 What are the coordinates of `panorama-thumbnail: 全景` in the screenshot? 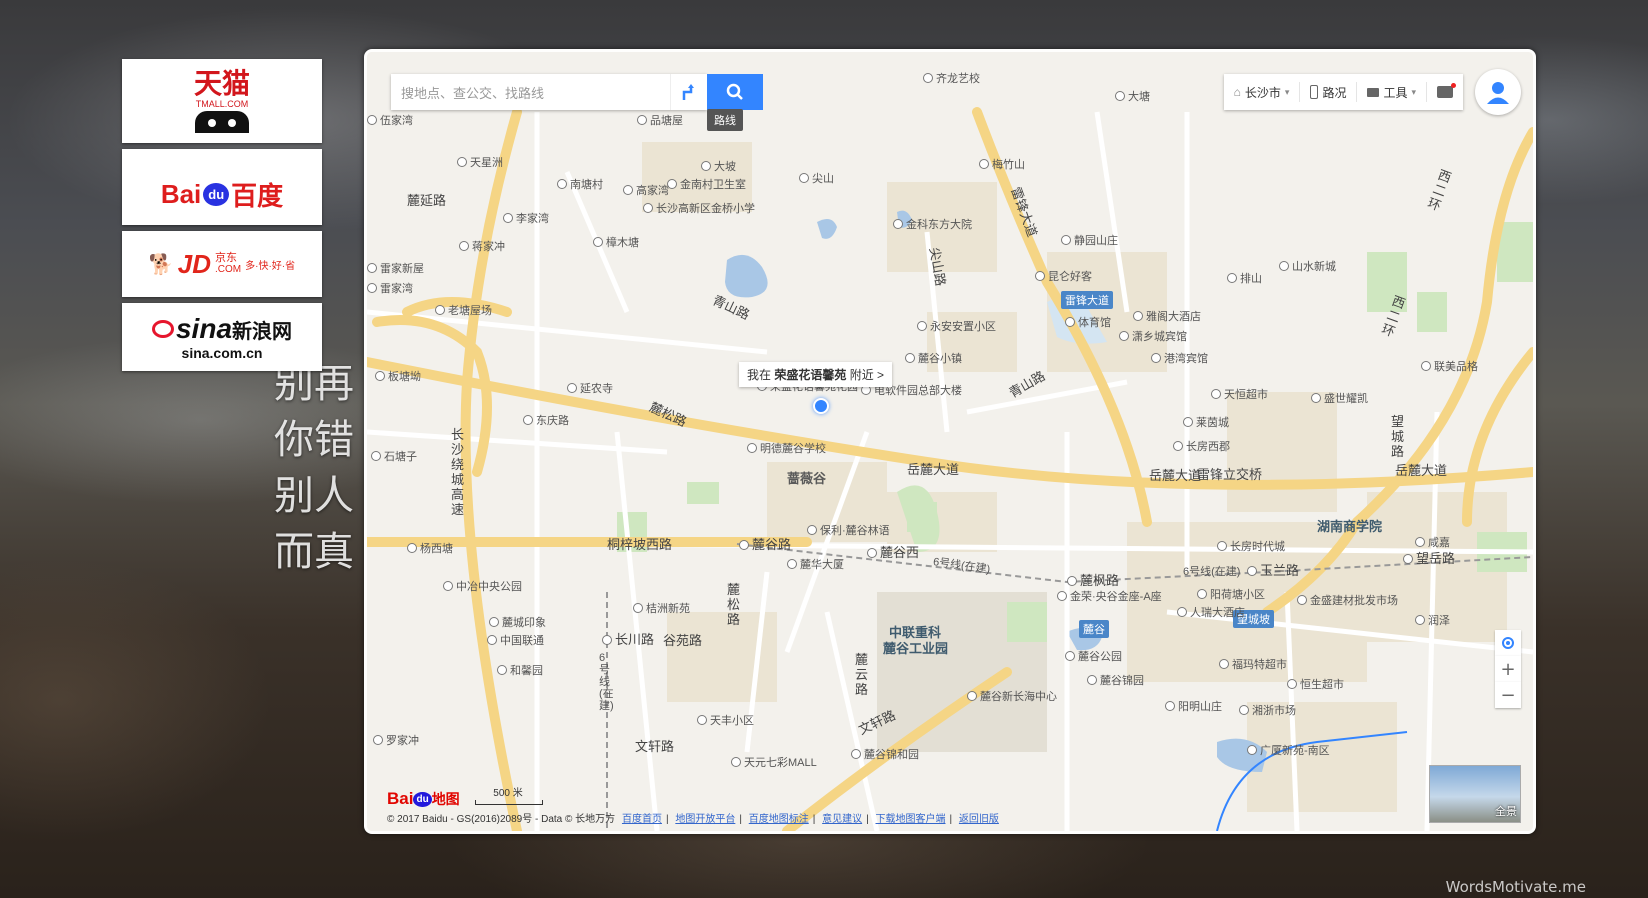 It's located at (1475, 794).